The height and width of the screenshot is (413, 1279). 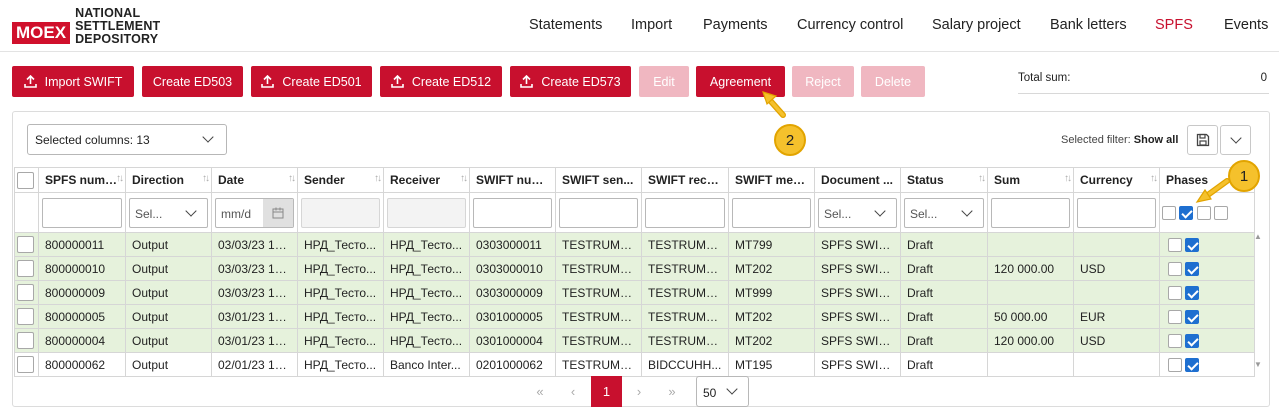 What do you see at coordinates (771, 212) in the screenshot?
I see `swift-message-filter` at bounding box center [771, 212].